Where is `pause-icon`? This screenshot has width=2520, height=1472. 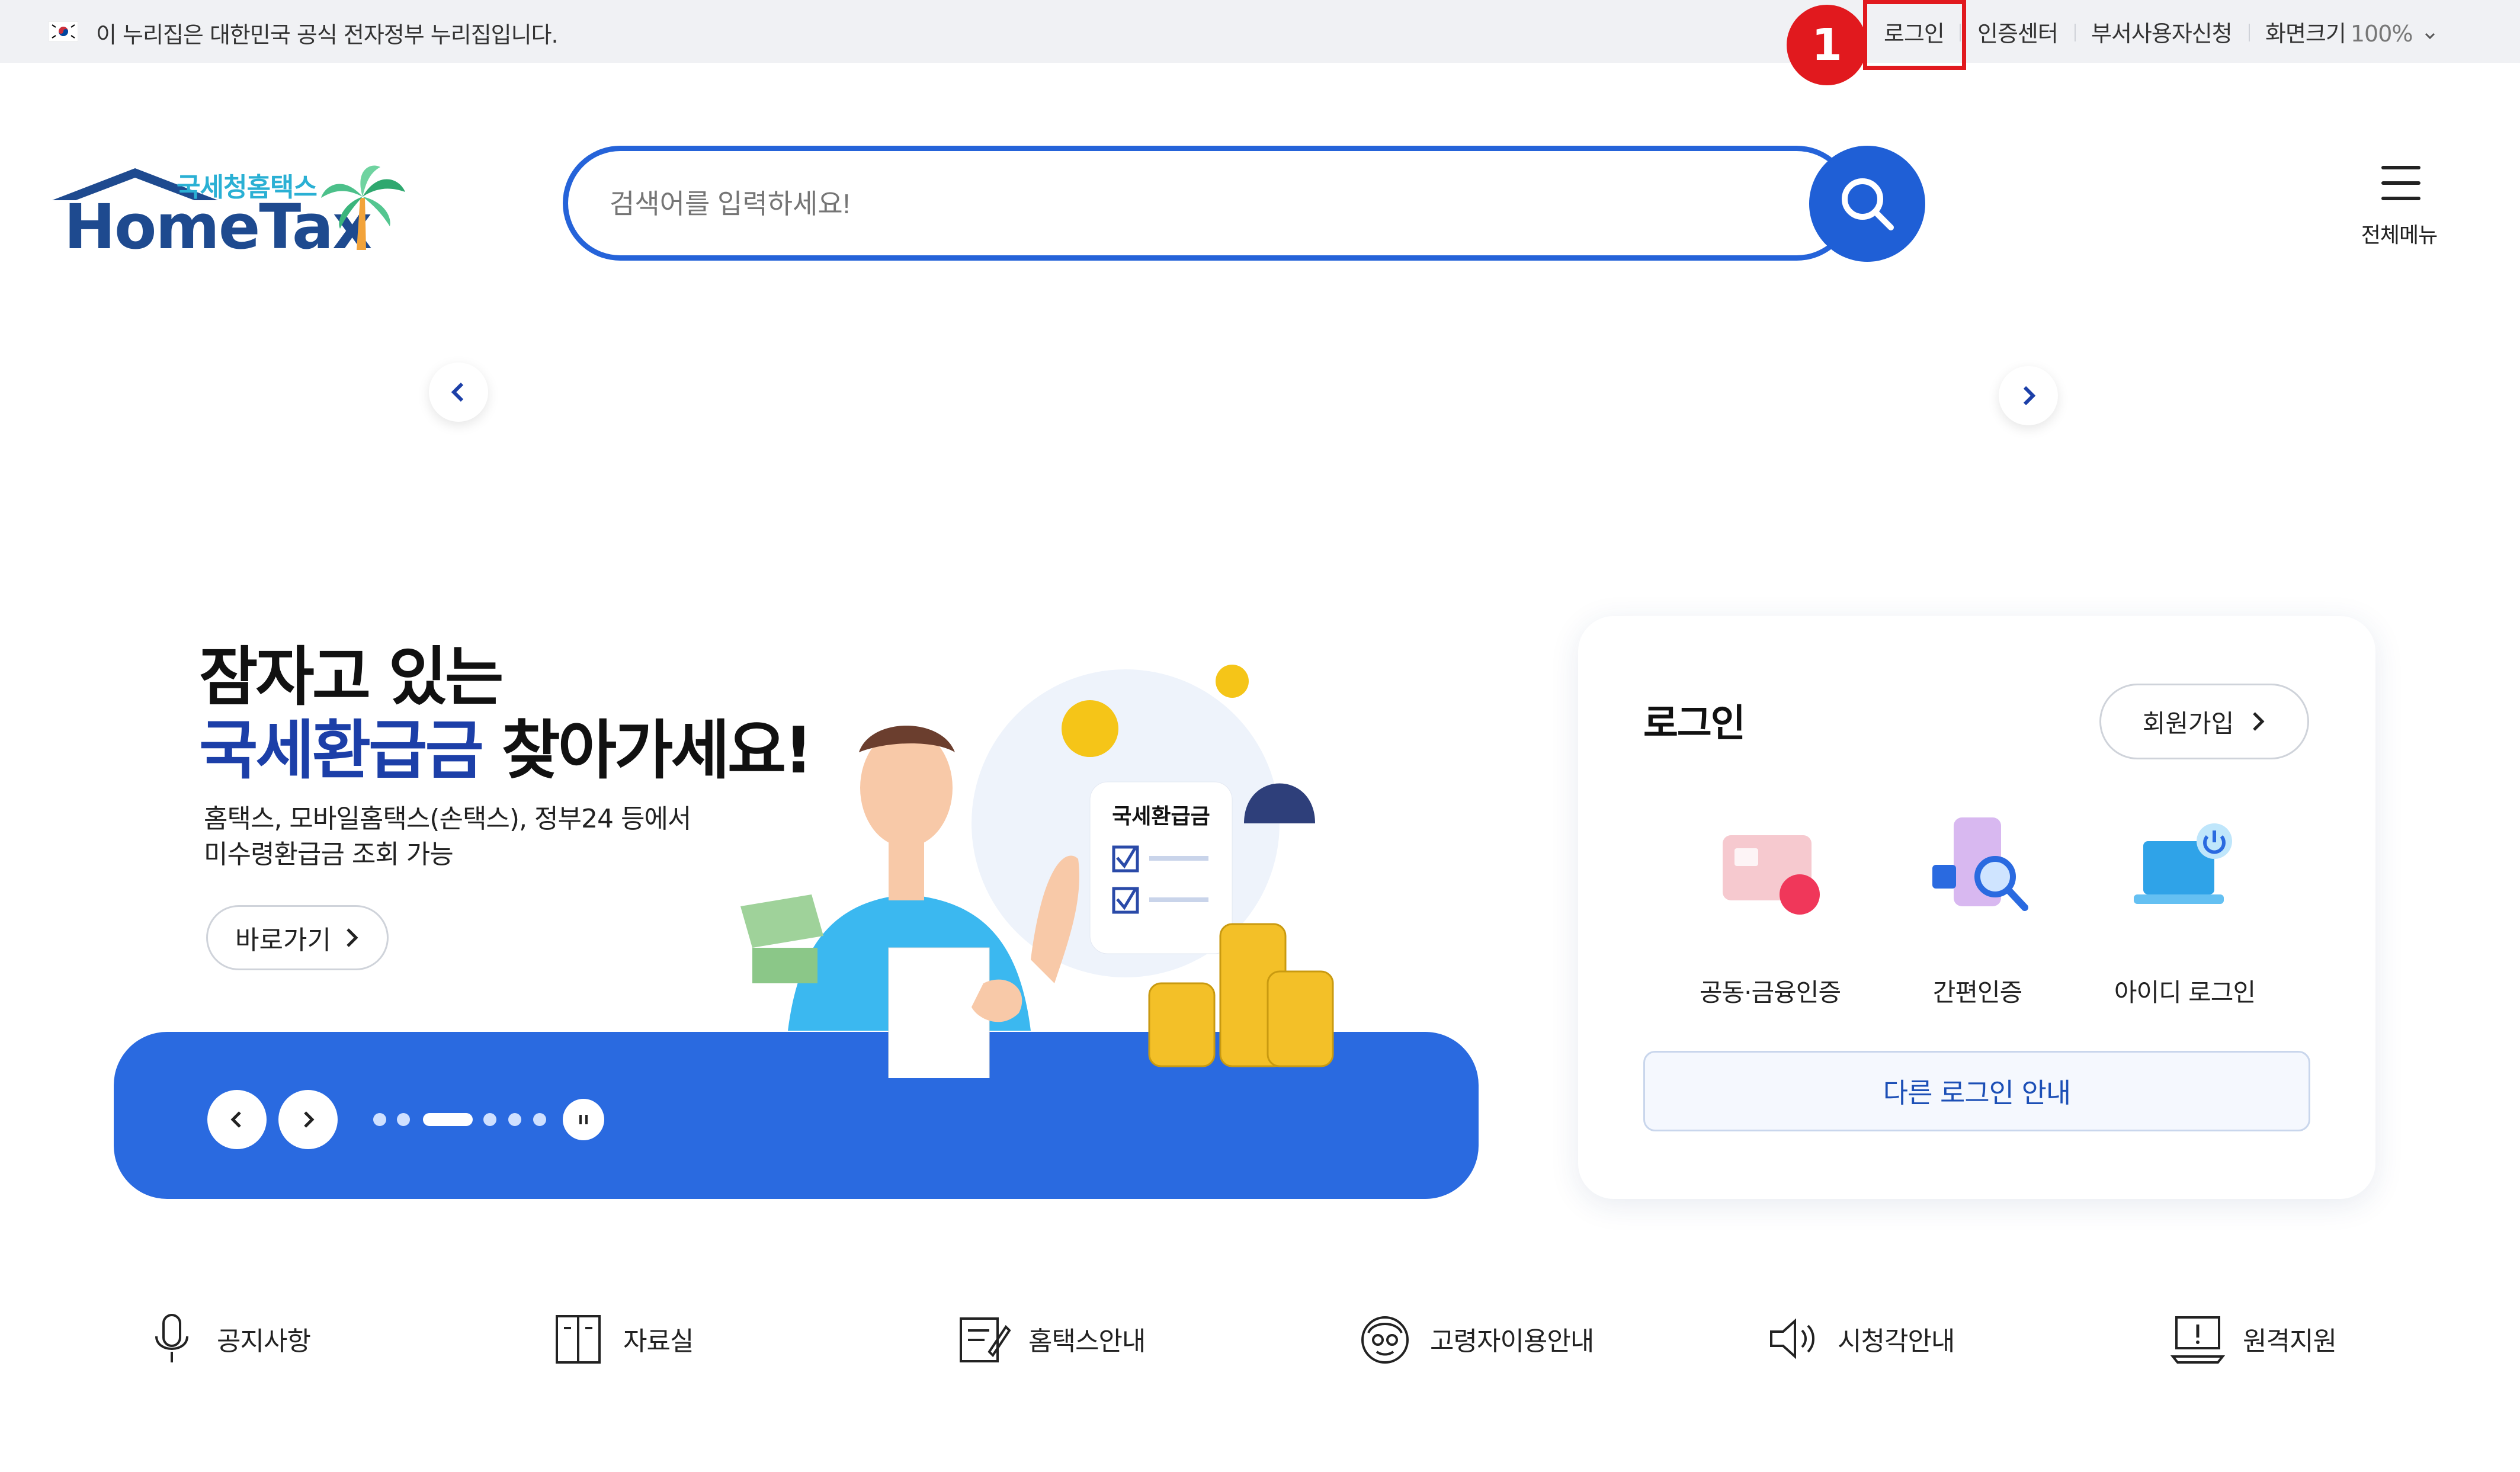
pause-icon is located at coordinates (583, 1119).